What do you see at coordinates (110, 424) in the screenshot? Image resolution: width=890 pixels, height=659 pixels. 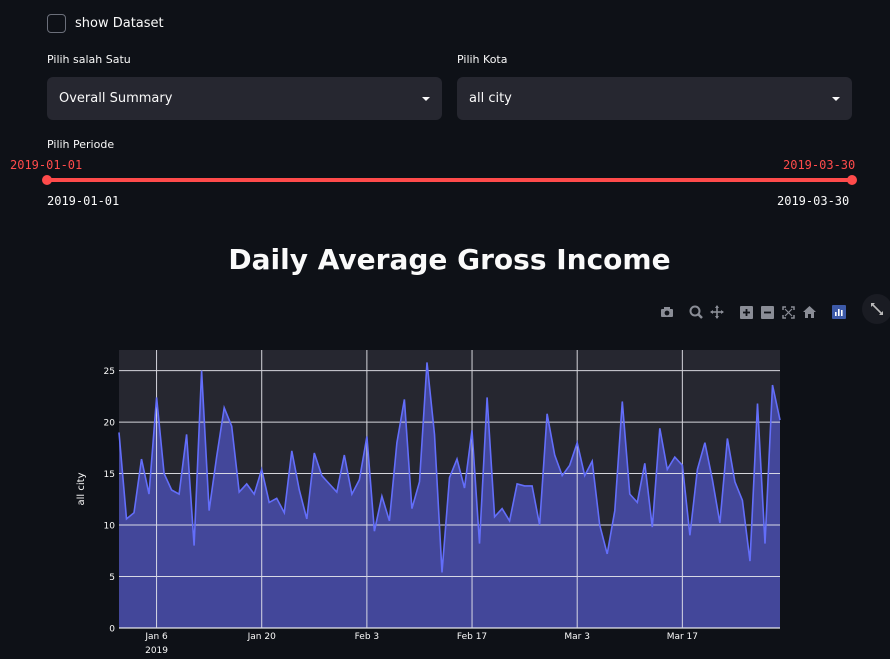 I see `y-tick-label: 20` at bounding box center [110, 424].